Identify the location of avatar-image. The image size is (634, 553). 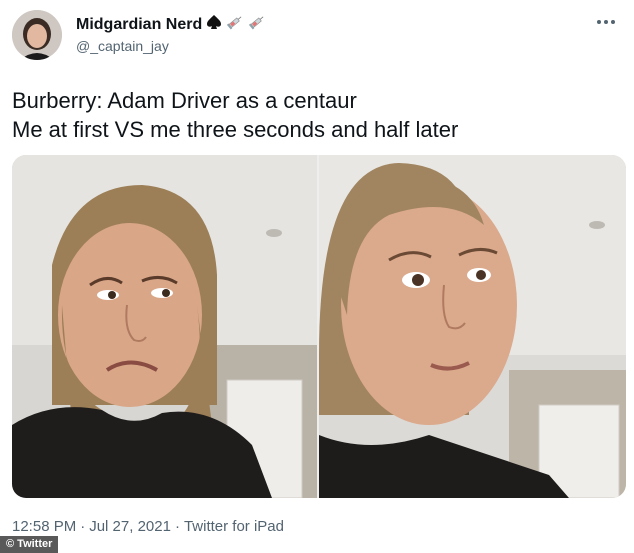
(37, 35).